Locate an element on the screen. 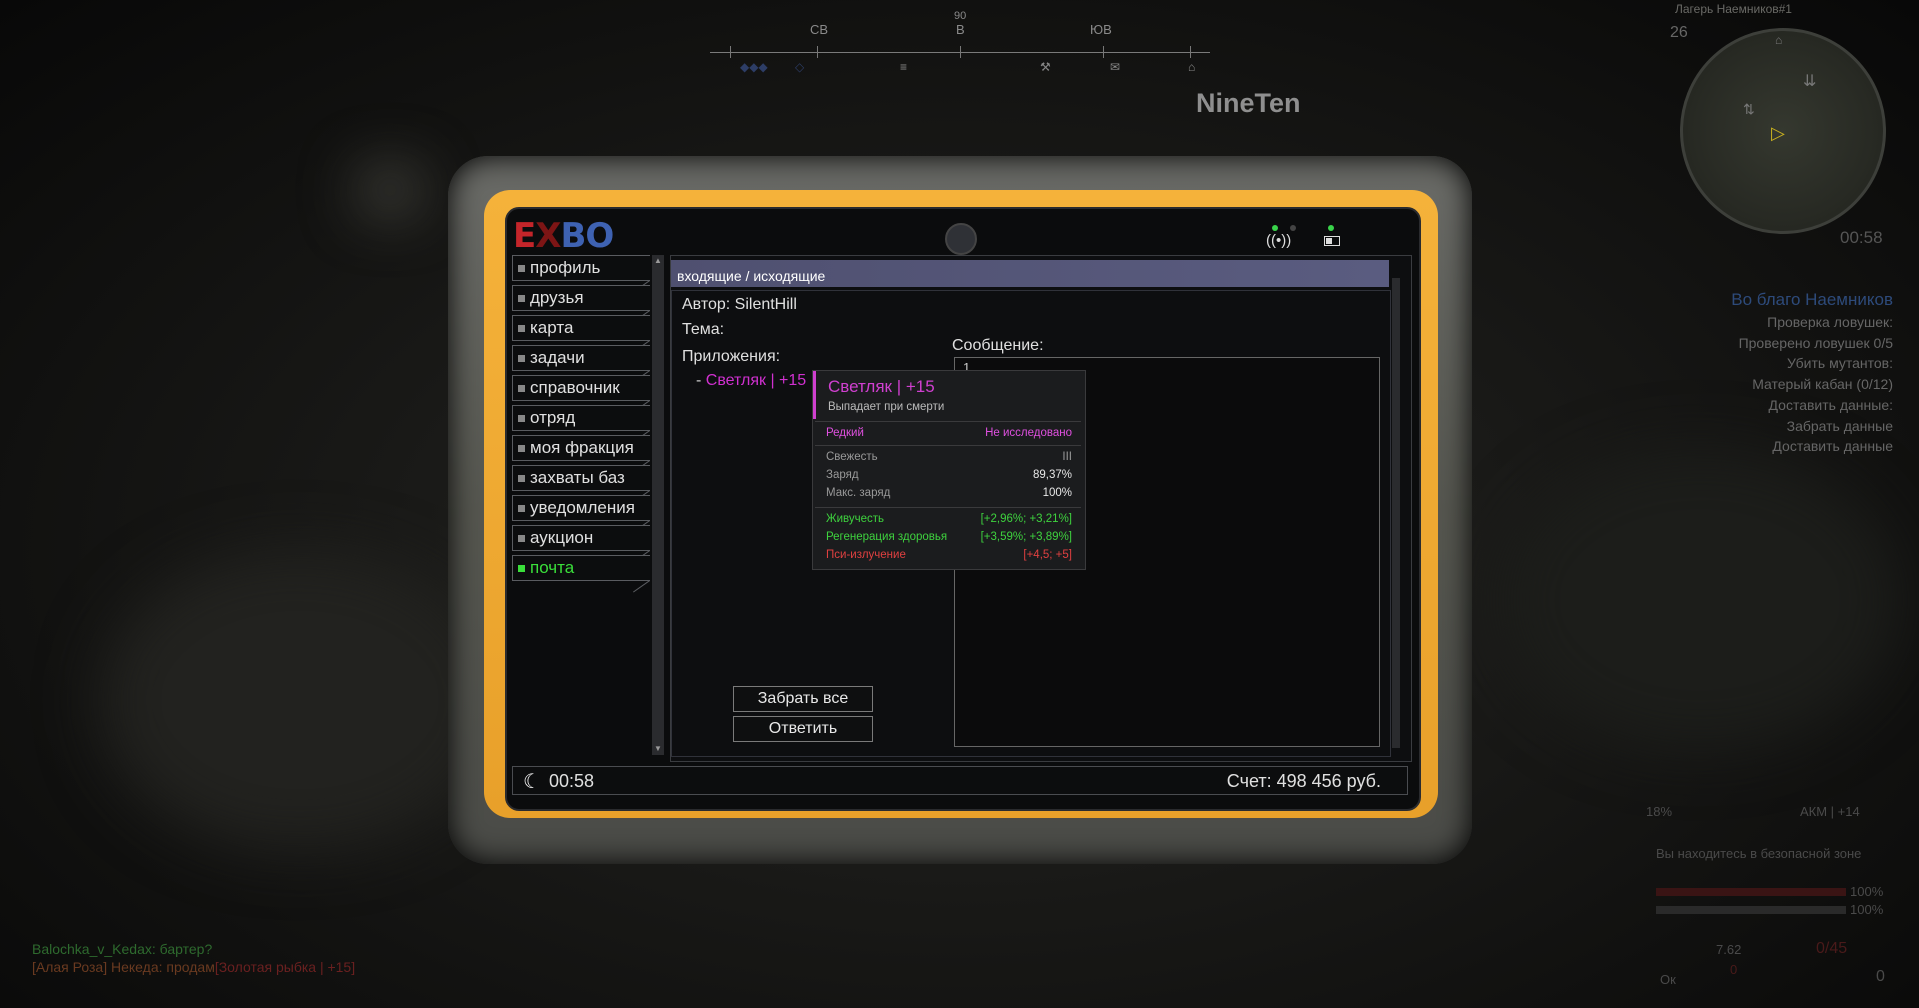 The image size is (1919, 1008). minimap-number: 26 is located at coordinates (1679, 32).